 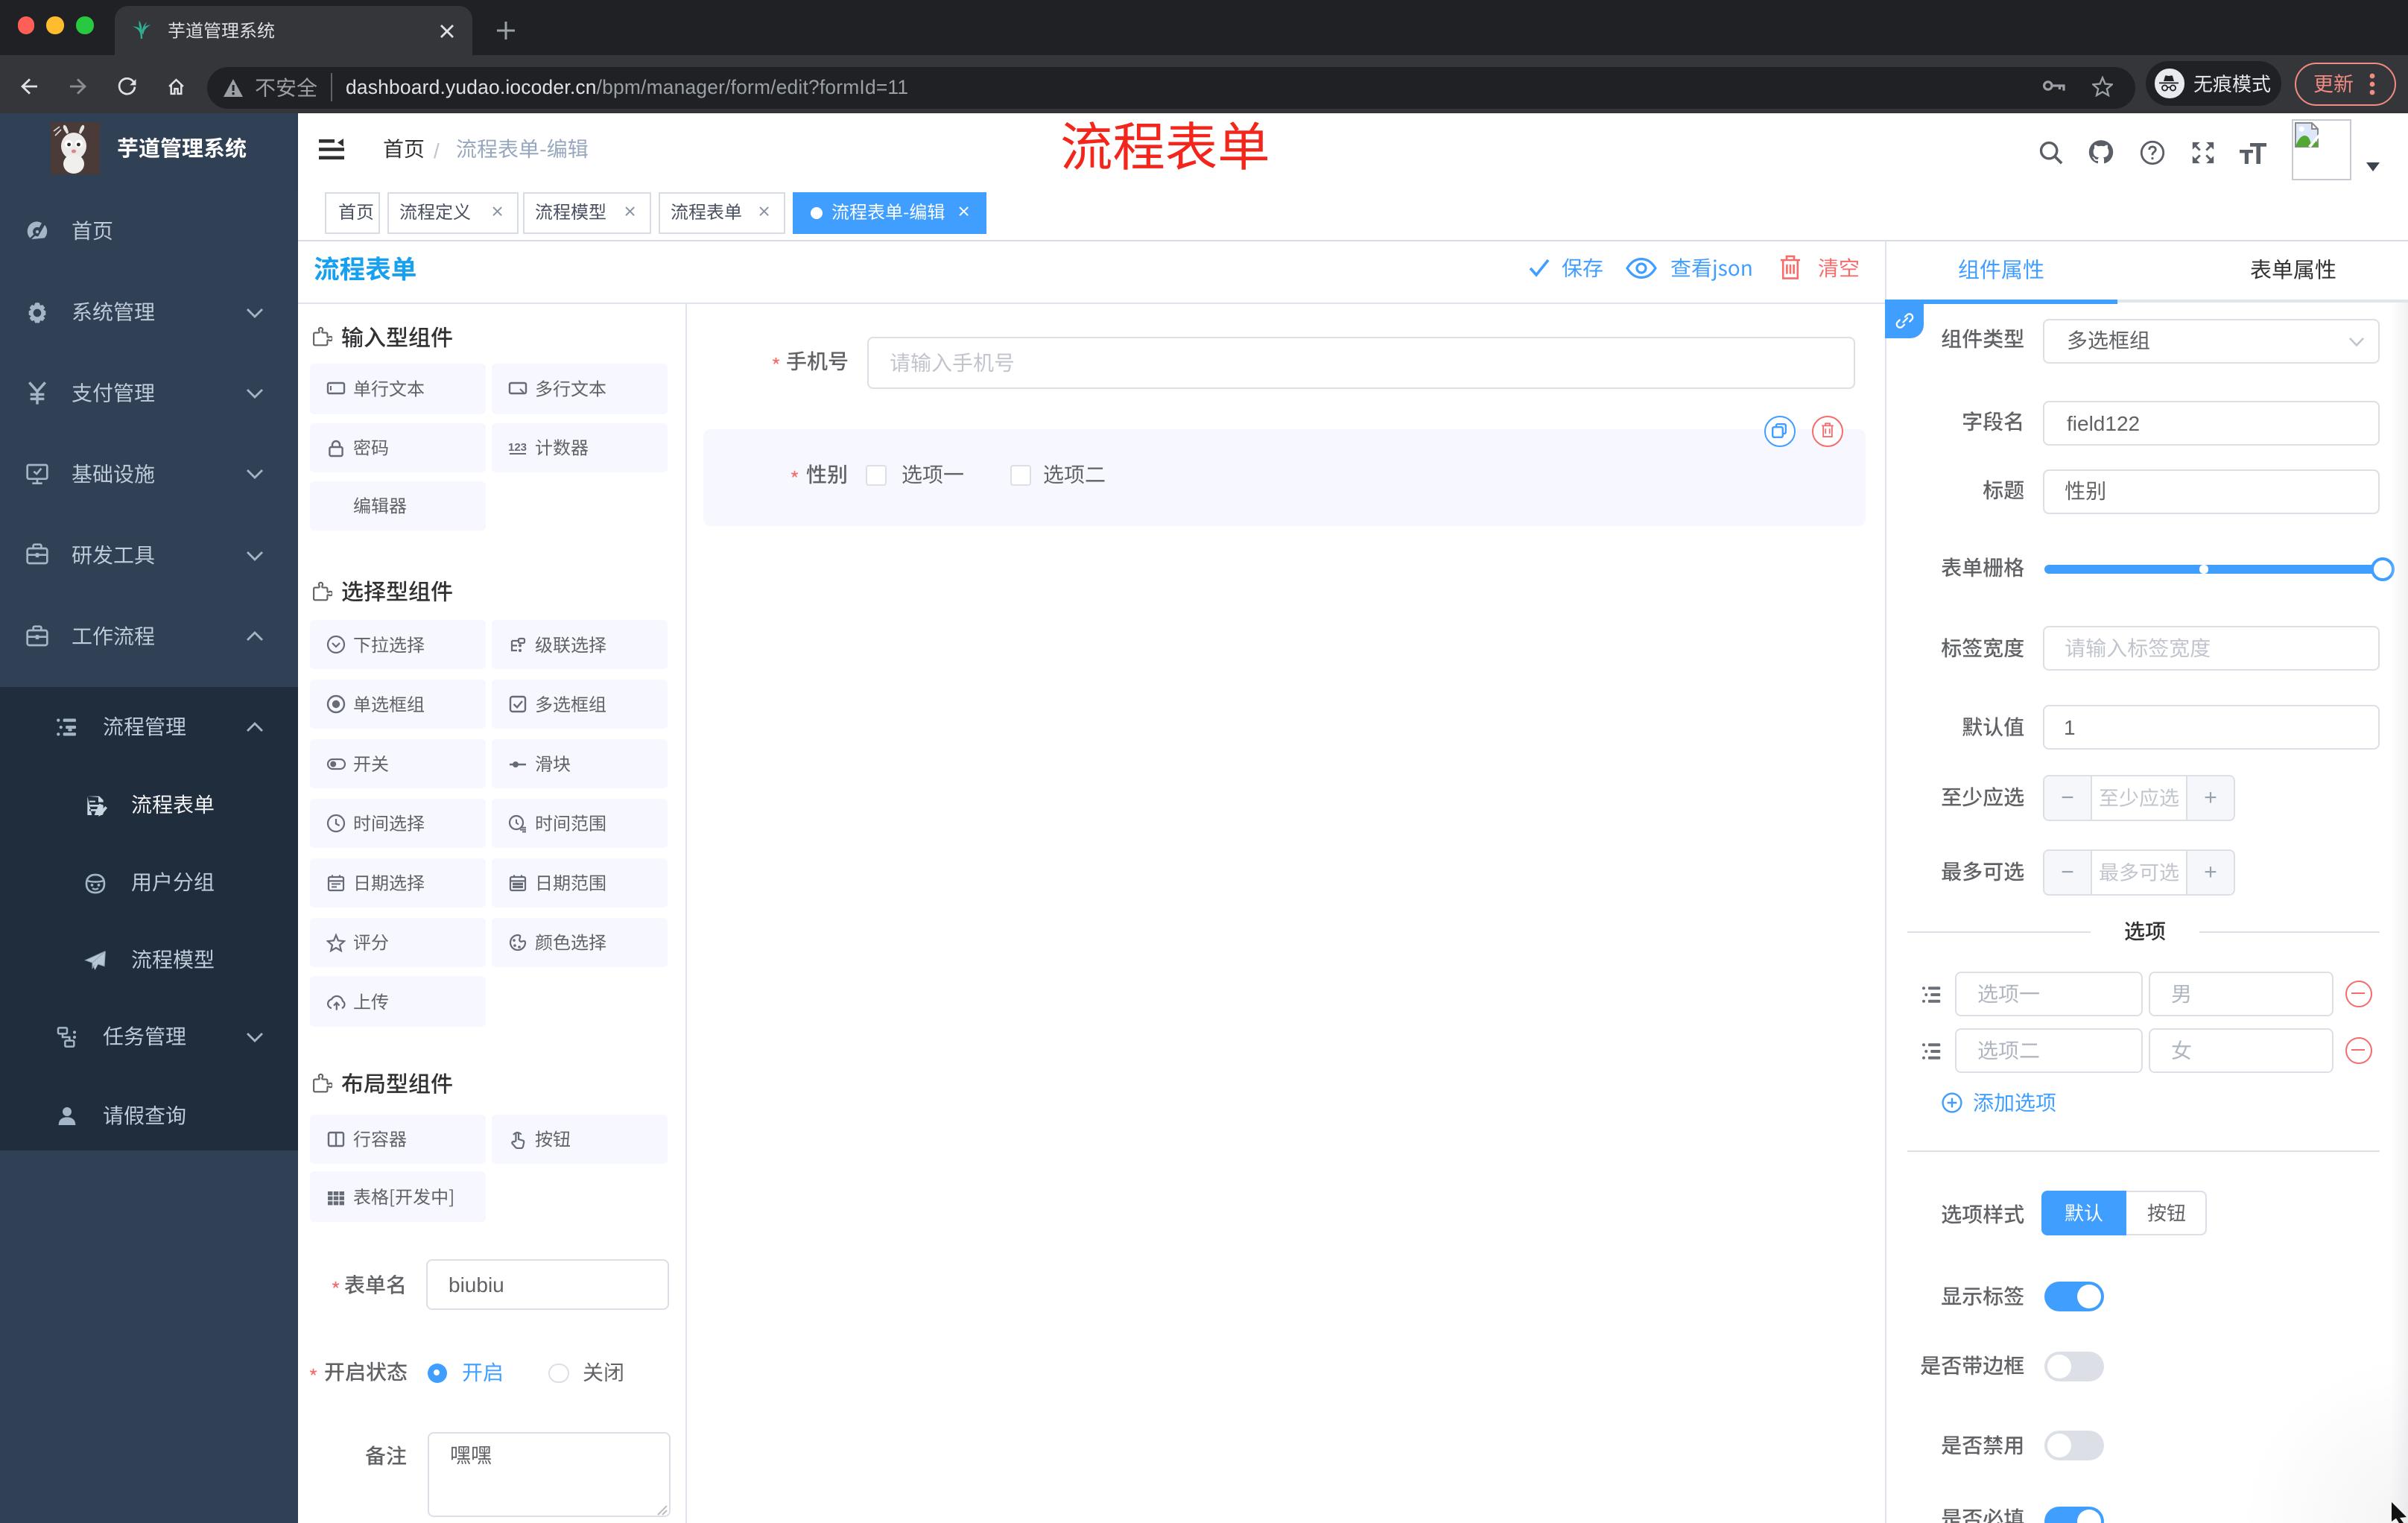 What do you see at coordinates (517, 446) in the screenshot?
I see `svg-text: 123` at bounding box center [517, 446].